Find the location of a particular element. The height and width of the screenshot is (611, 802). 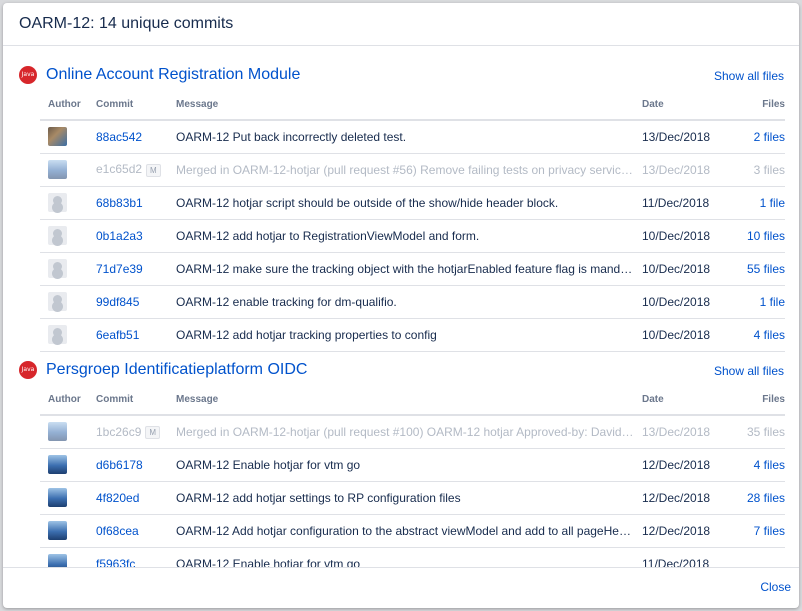

changed-files-link: 28 files is located at coordinates (766, 498).